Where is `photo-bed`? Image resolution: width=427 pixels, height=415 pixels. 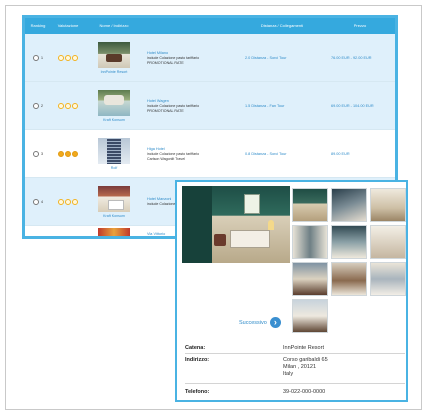 photo-bed is located at coordinates (250, 239).